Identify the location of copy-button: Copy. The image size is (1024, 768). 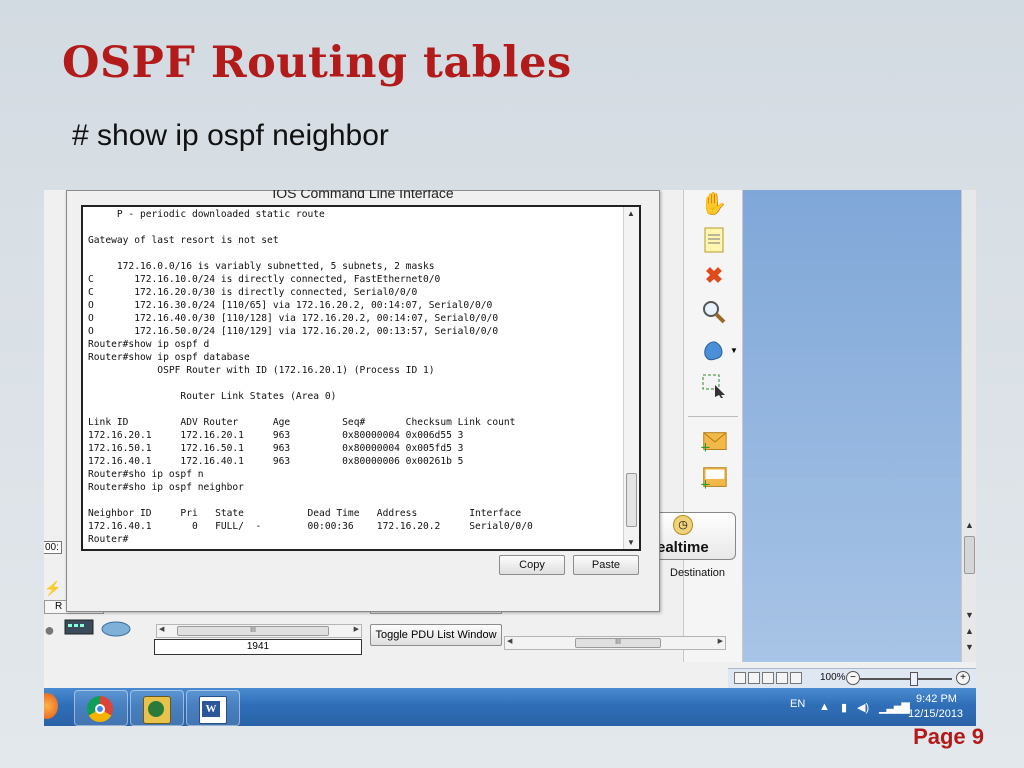
(532, 565).